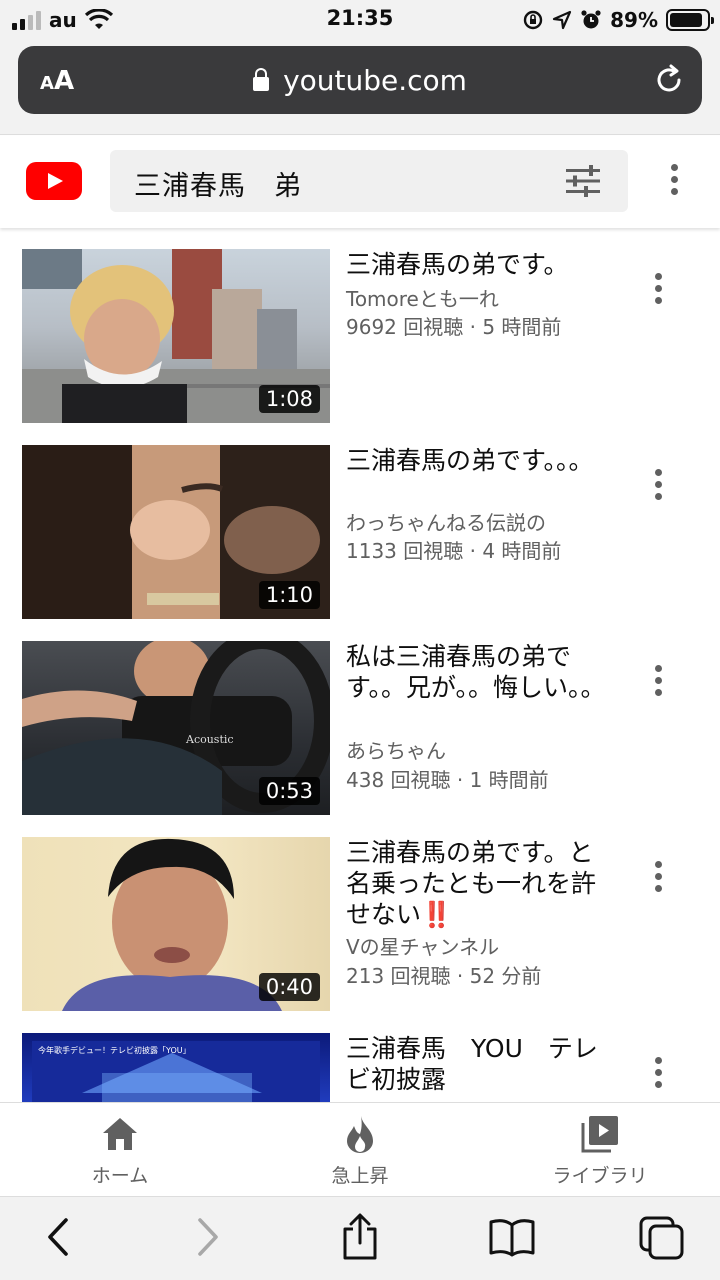 Image resolution: width=720 pixels, height=1280 pixels. What do you see at coordinates (454, 327) in the screenshot?
I see `video-stats: 9692 回視聴 · 5 時間前` at bounding box center [454, 327].